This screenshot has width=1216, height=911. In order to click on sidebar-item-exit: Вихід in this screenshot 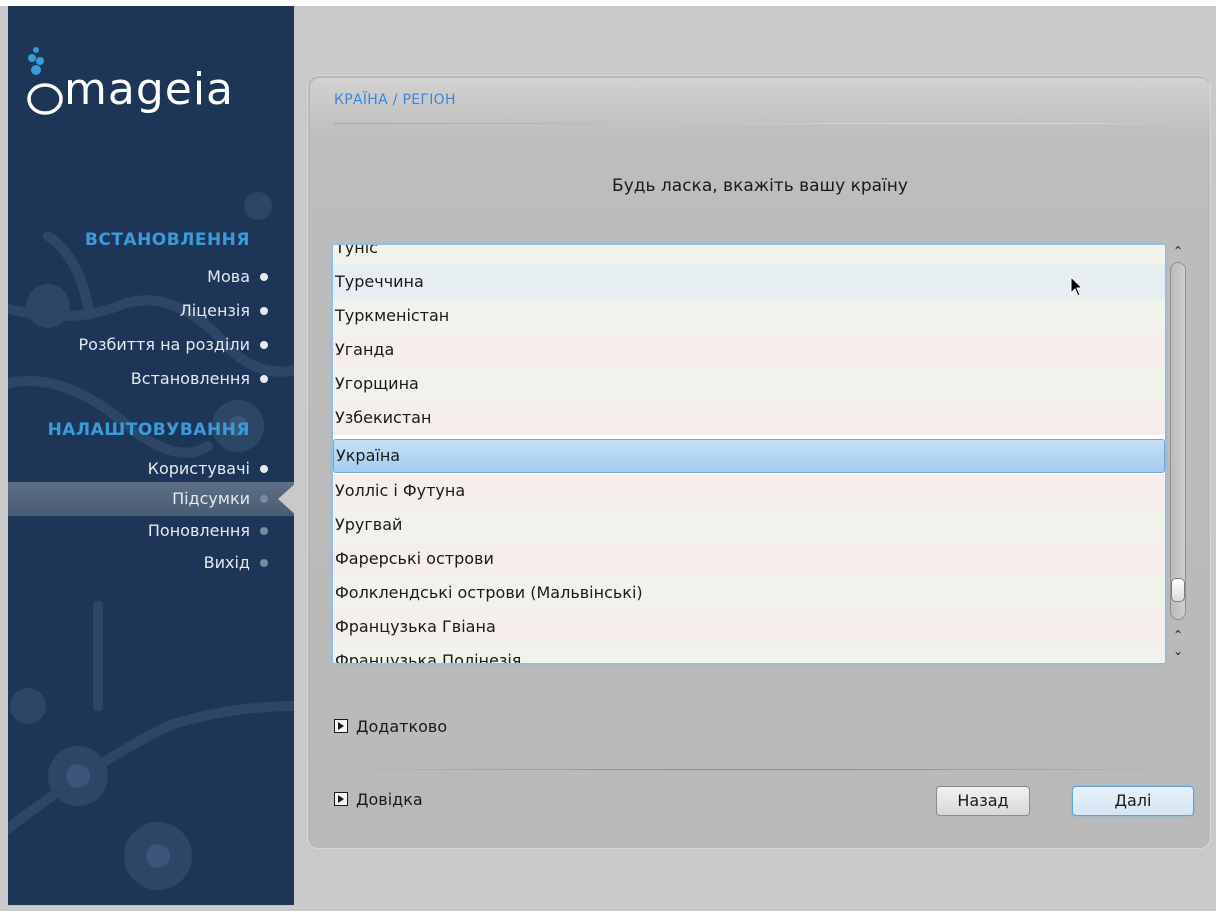, I will do `click(235, 563)`.